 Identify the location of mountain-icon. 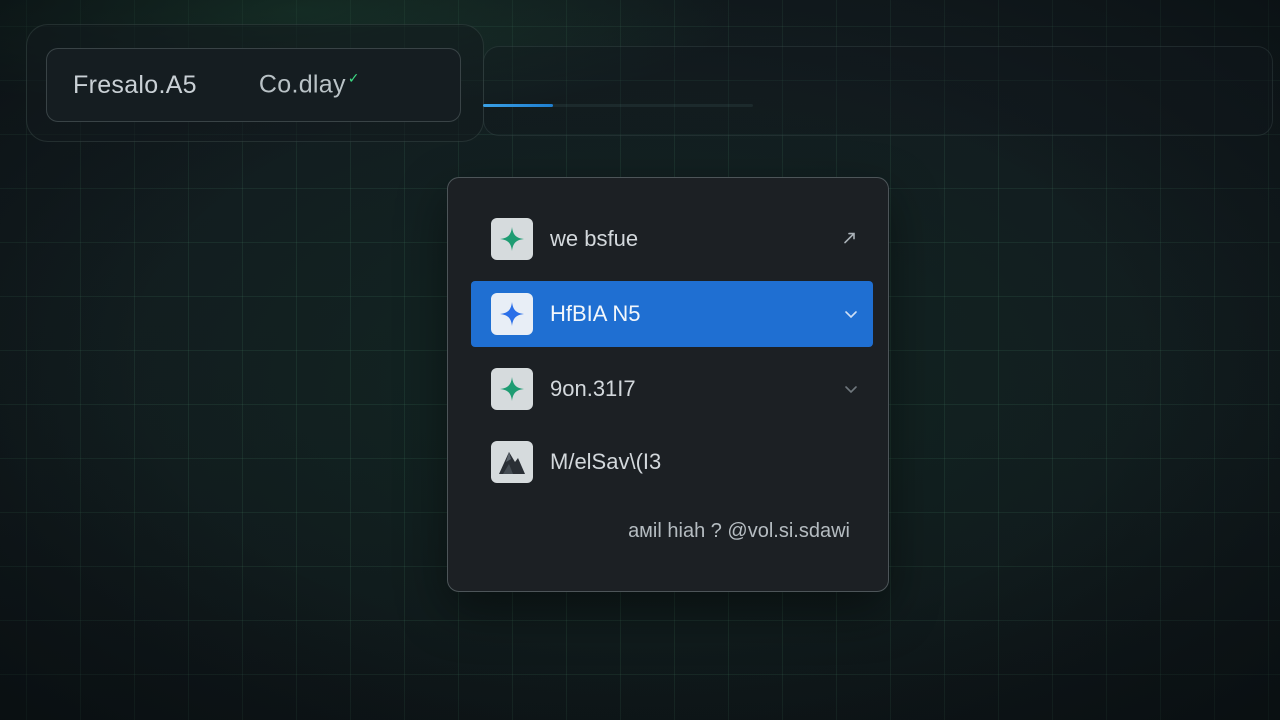
(512, 462).